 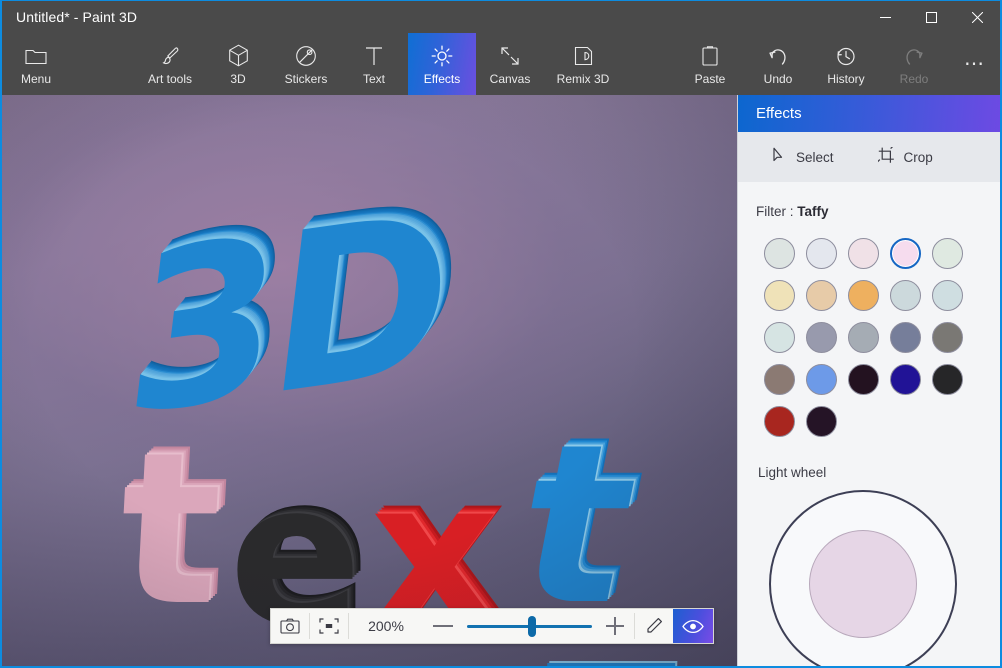 What do you see at coordinates (649, 64) in the screenshot?
I see `ribbon-spacer` at bounding box center [649, 64].